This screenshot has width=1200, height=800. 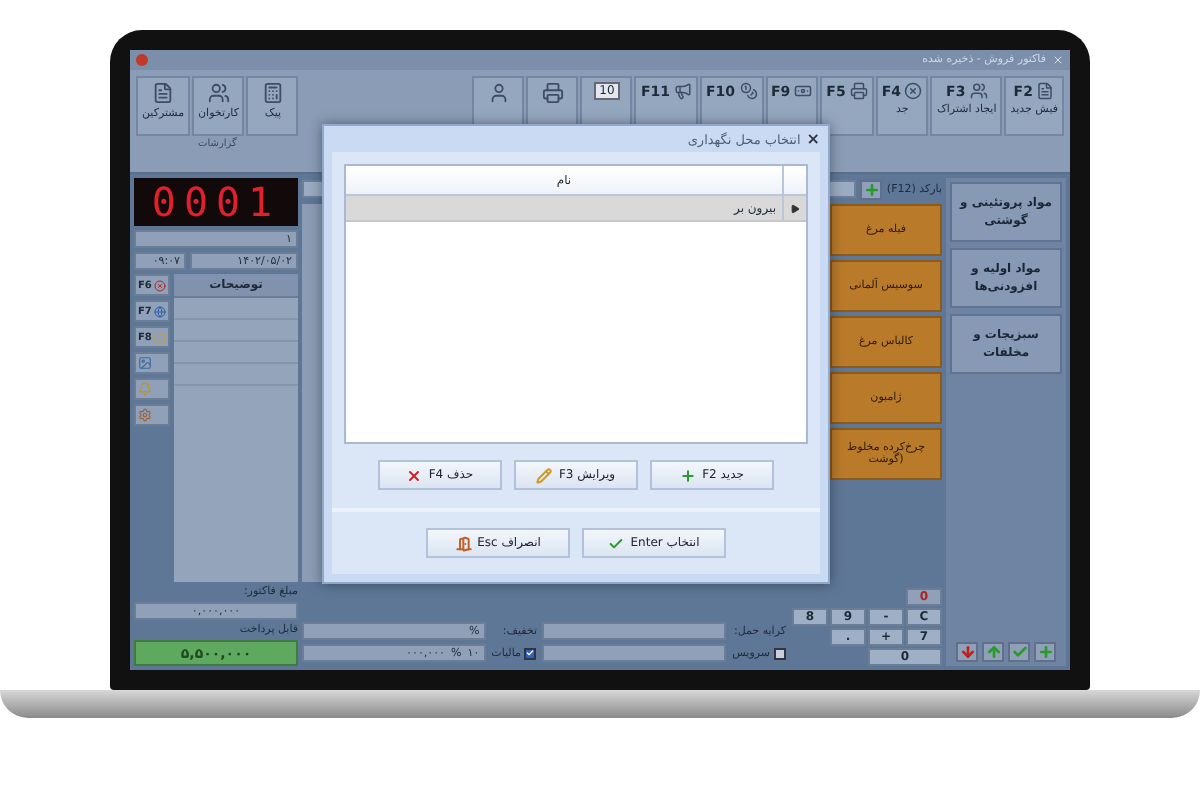 What do you see at coordinates (216, 202) in the screenshot?
I see `invoice-number-display: 0001` at bounding box center [216, 202].